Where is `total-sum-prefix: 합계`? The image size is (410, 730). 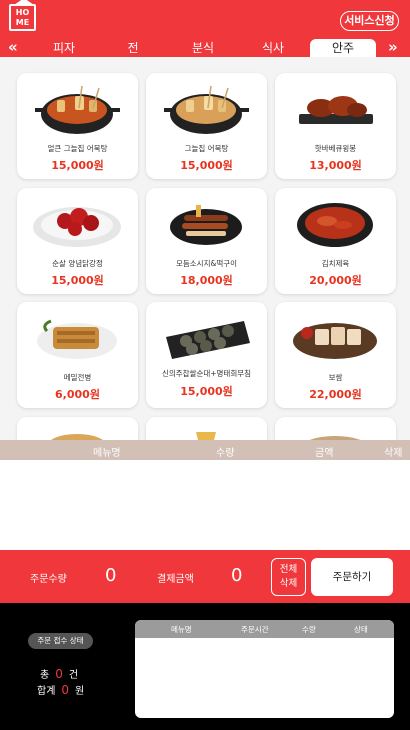
total-sum-prefix: 합계 is located at coordinates (46, 691).